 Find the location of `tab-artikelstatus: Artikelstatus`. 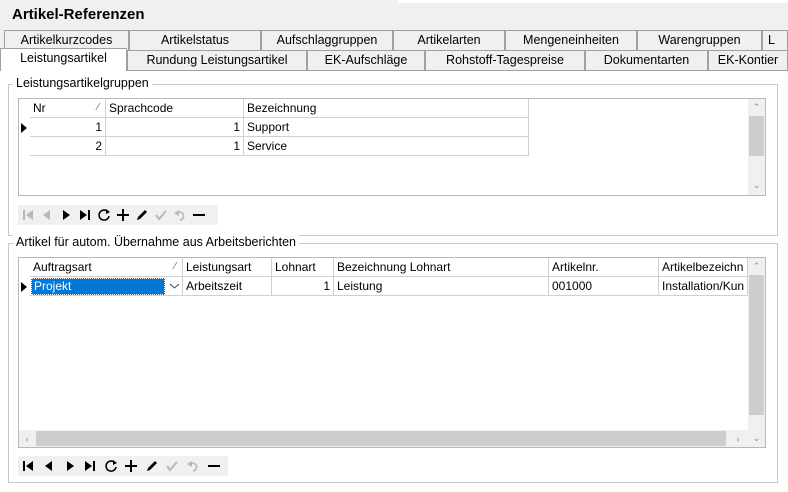

tab-artikelstatus: Artikelstatus is located at coordinates (195, 40).